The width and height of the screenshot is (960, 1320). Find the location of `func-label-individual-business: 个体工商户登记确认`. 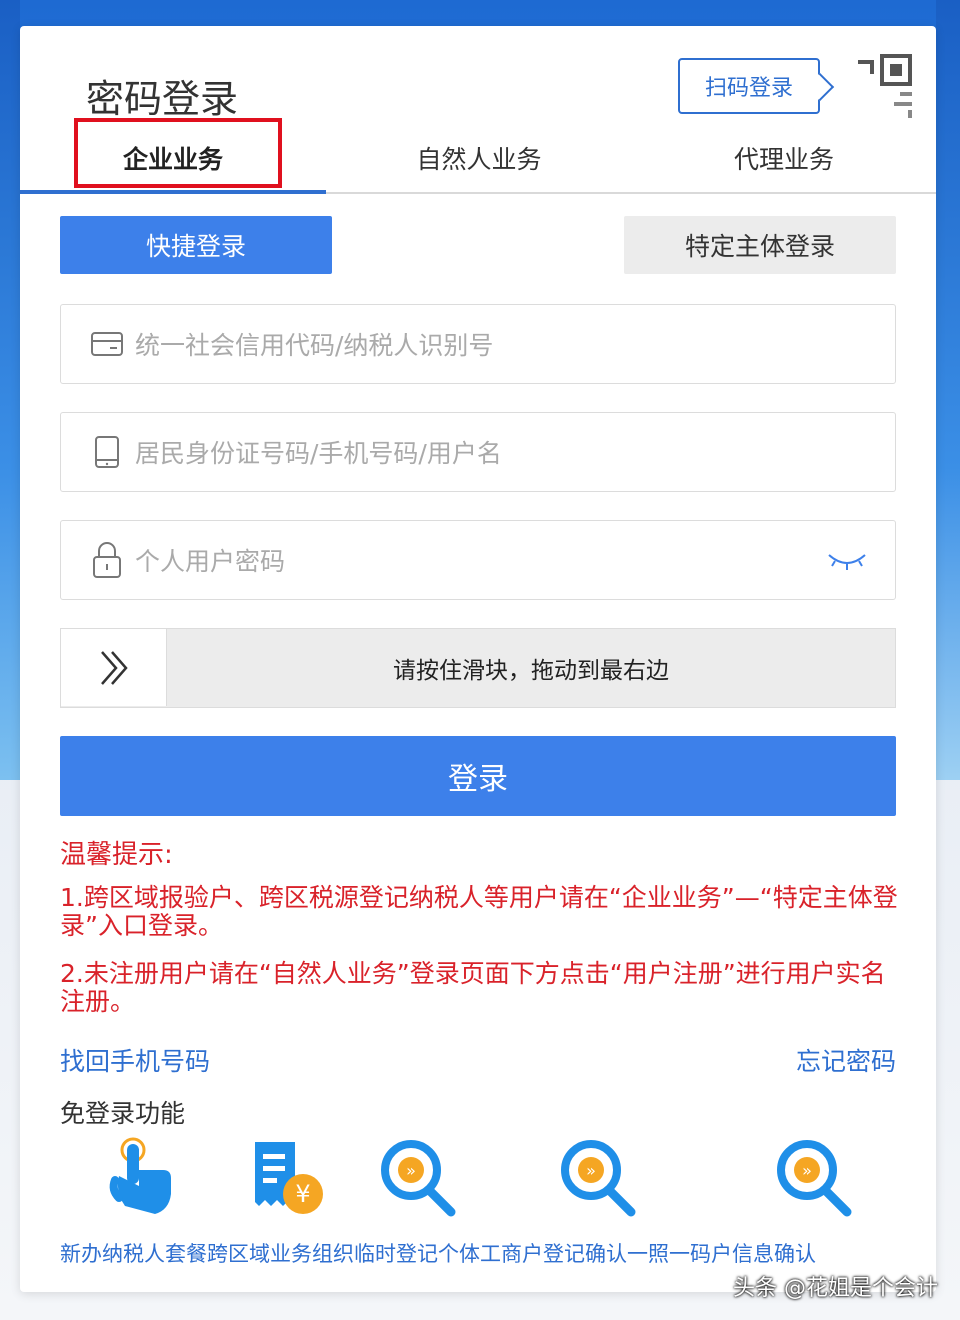

func-label-individual-business: 个体工商户登记确认 is located at coordinates (532, 1253).